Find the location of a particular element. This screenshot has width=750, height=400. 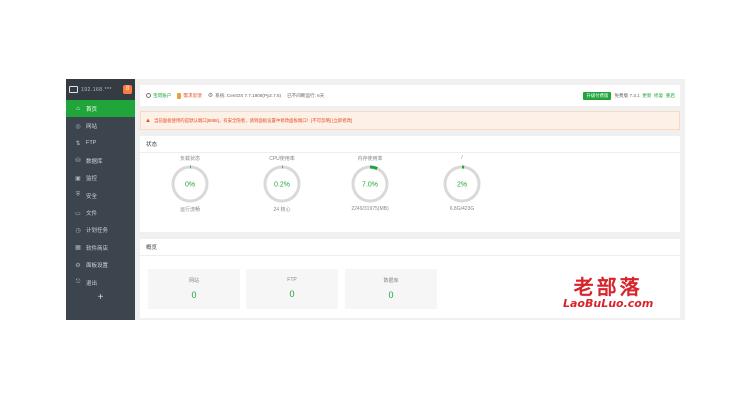

monitor-icon is located at coordinates (73, 89).